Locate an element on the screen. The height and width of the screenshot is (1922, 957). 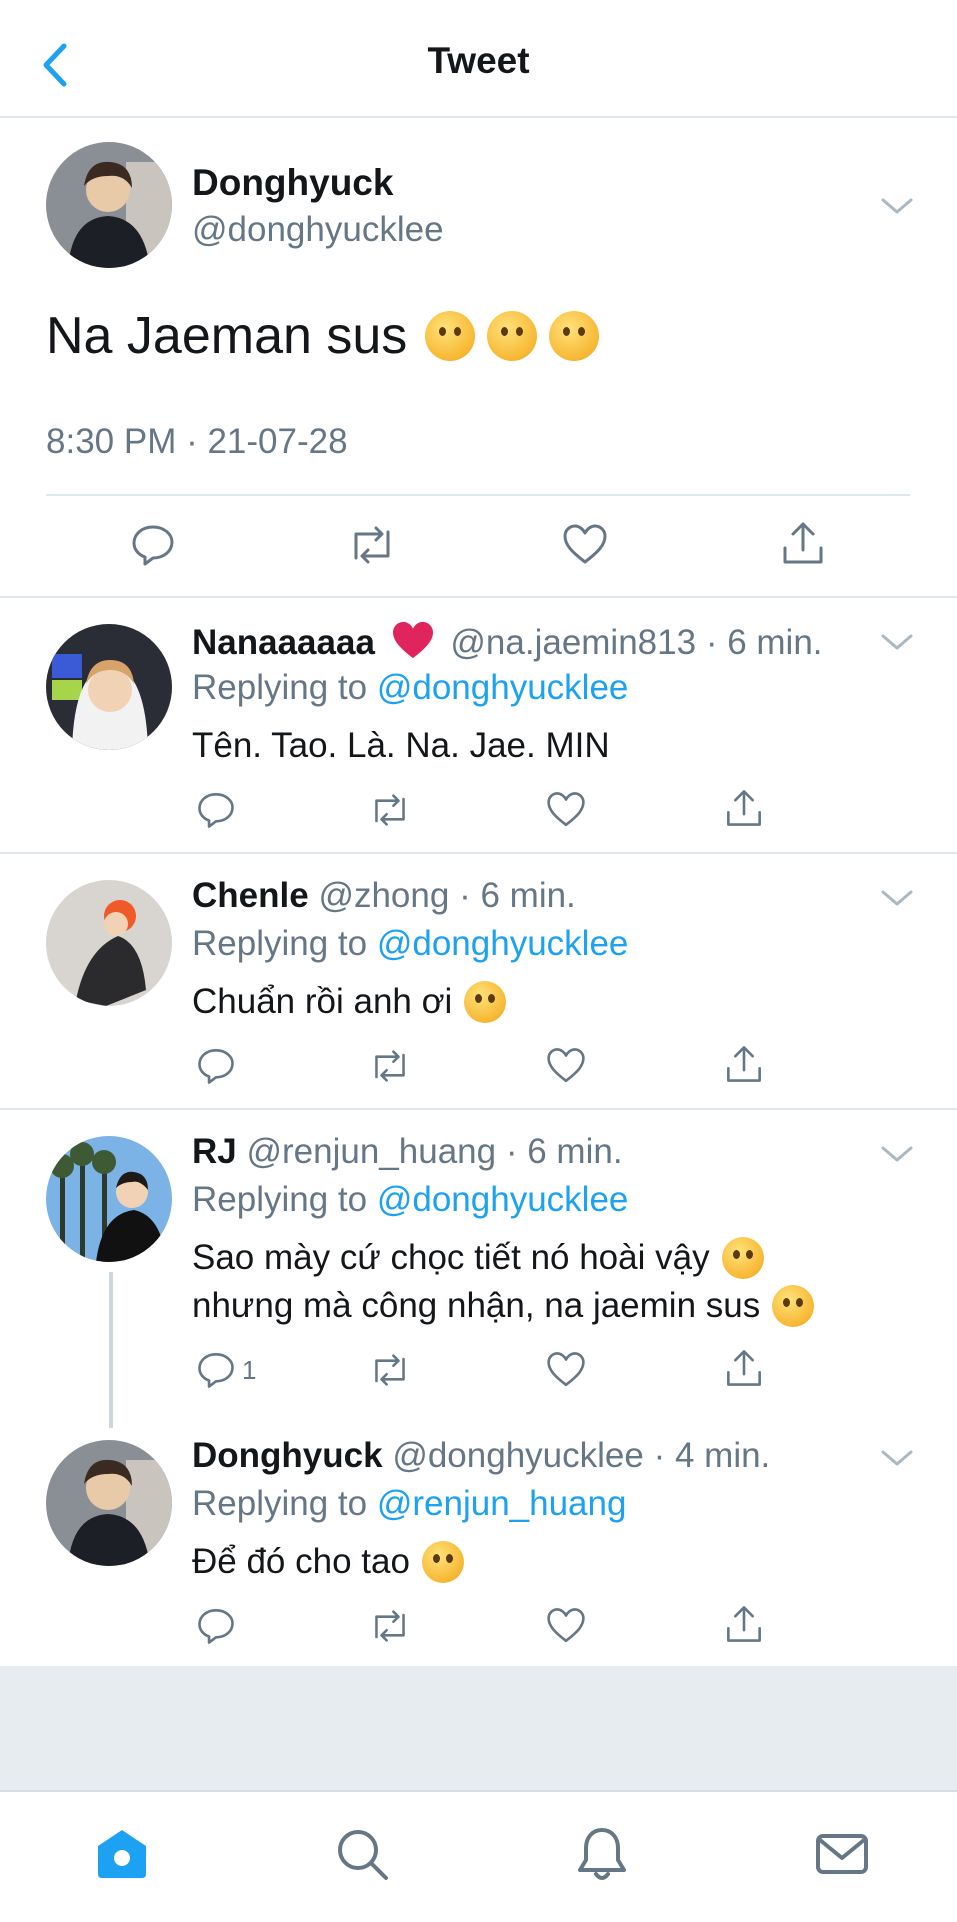
reply-header: Nanaaaaaa @na.jaemin813 · 6 min. is located at coordinates (507, 641).